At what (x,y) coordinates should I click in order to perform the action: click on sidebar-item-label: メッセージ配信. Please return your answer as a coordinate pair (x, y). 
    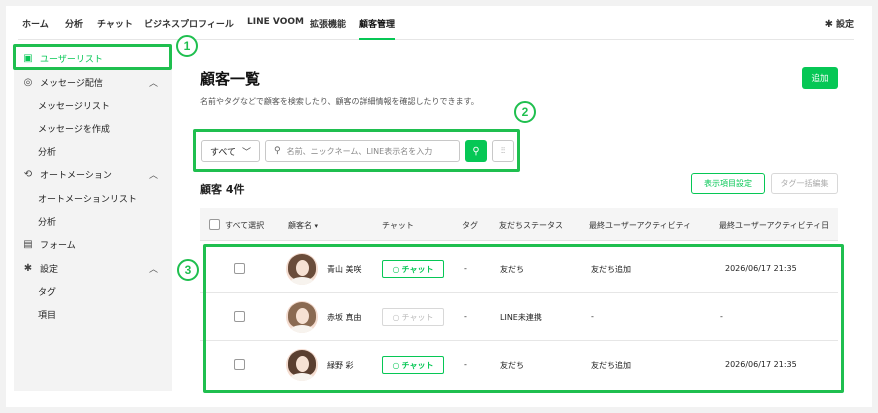
    Looking at the image, I should click on (71, 84).